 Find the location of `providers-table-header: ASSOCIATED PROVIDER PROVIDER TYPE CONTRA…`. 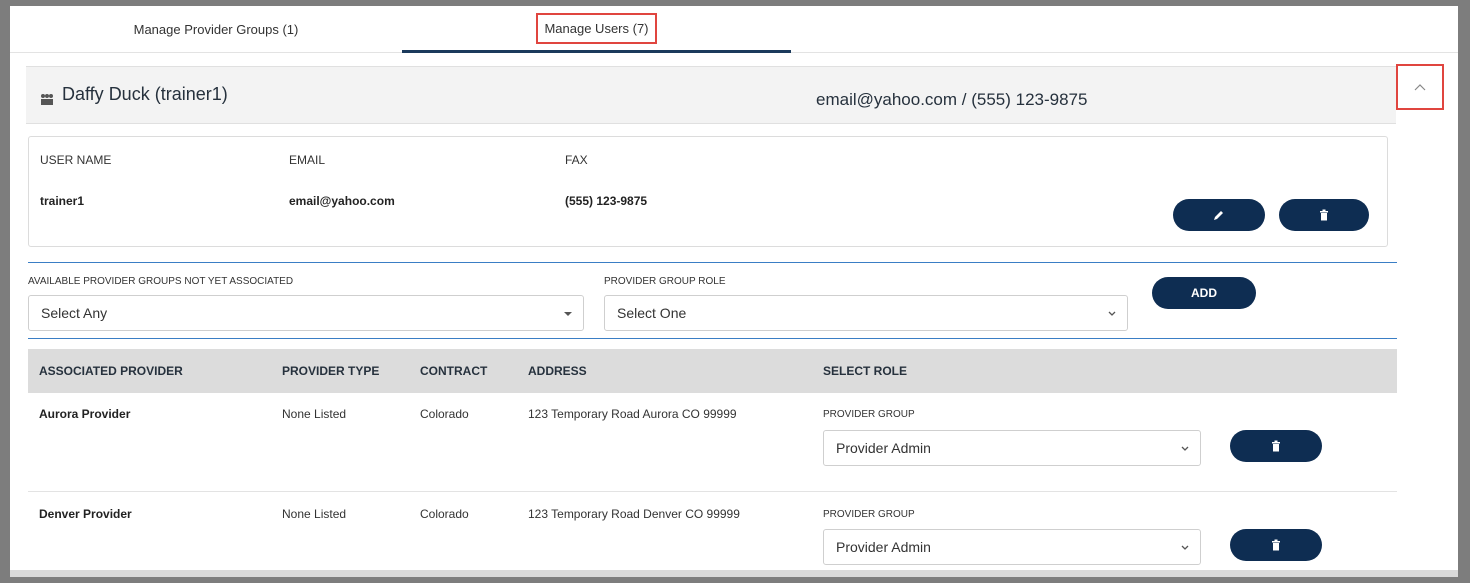

providers-table-header: ASSOCIATED PROVIDER PROVIDER TYPE CONTRA… is located at coordinates (712, 371).